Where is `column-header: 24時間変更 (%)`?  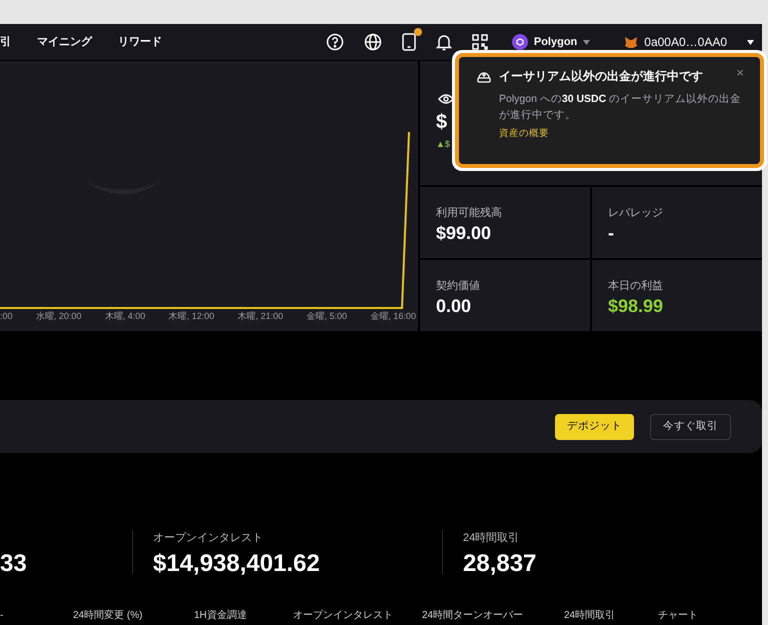 column-header: 24時間変更 (%) is located at coordinates (108, 615).